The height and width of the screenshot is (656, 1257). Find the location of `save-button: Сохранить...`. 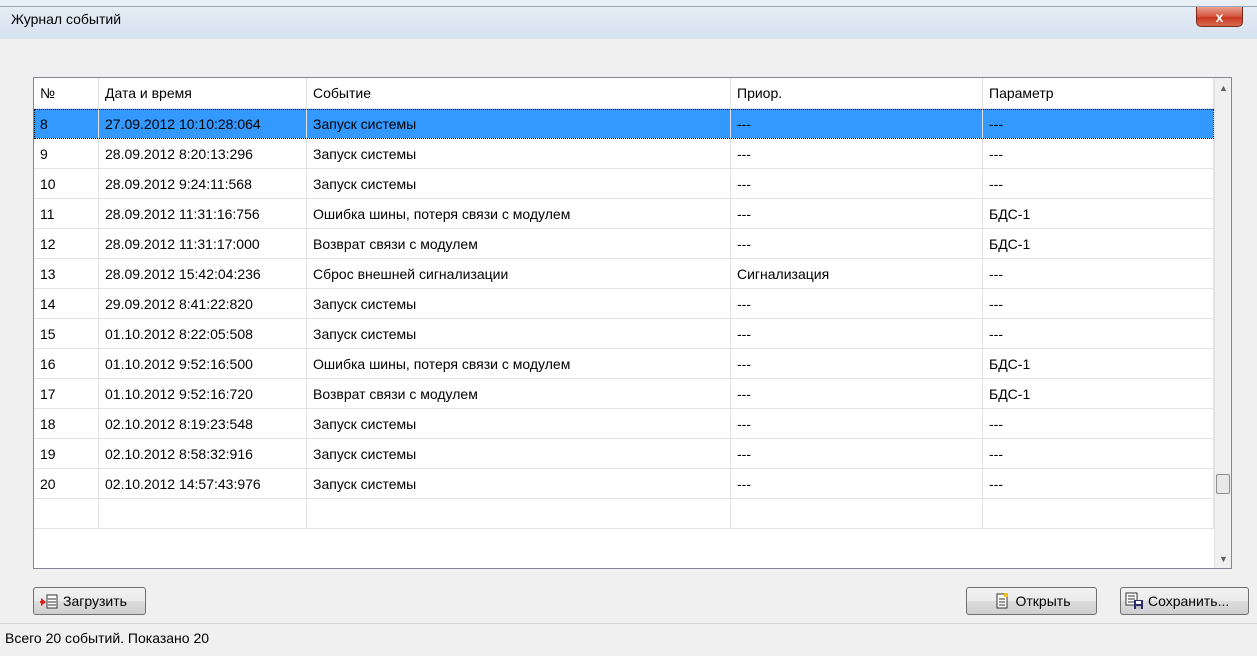

save-button: Сохранить... is located at coordinates (1184, 601).